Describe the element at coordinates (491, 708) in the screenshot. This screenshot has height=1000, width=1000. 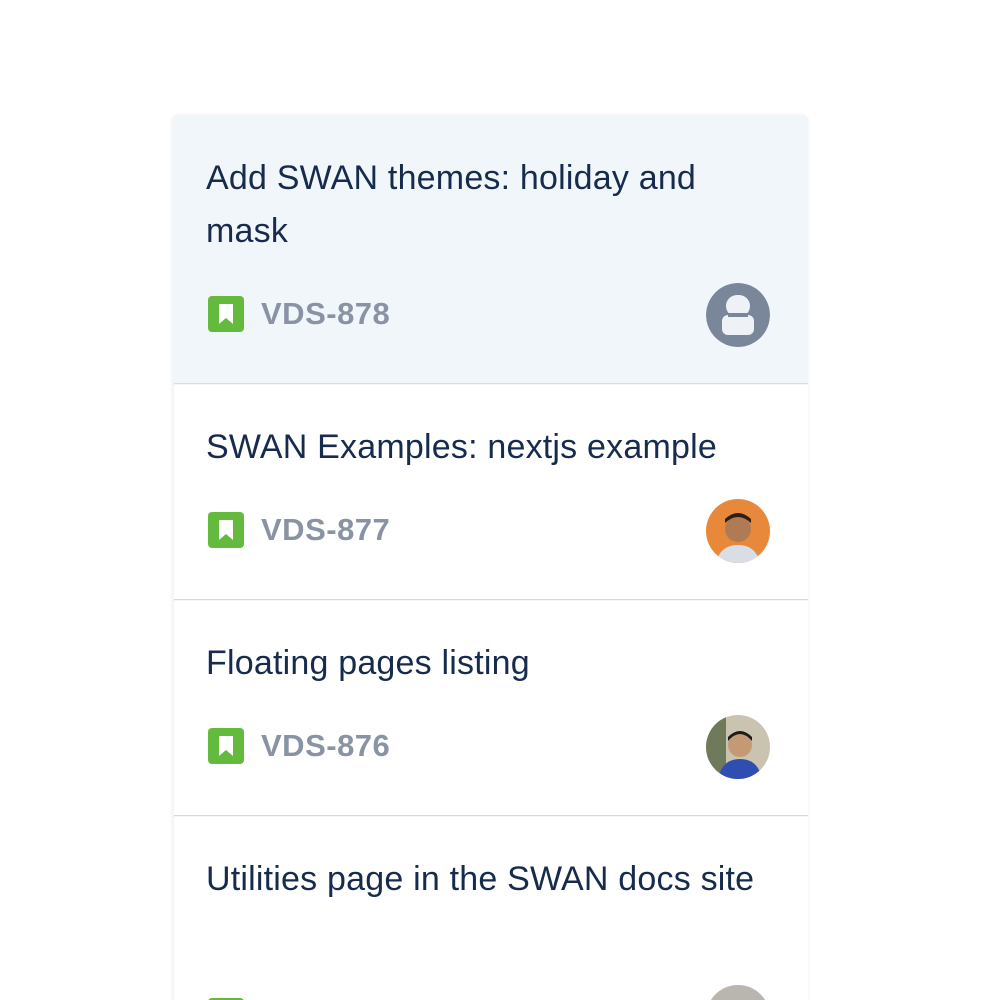
I see `issue-card: Floating pages listing VDS-876` at that location.